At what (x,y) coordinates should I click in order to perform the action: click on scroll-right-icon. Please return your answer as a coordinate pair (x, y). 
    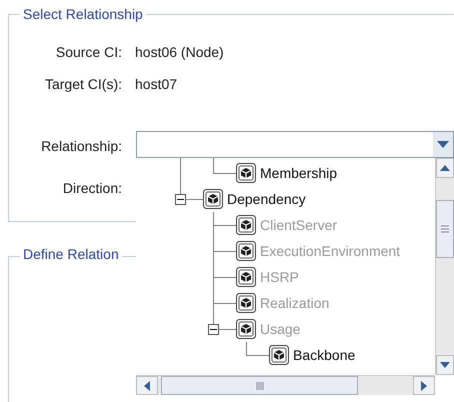
    Looking at the image, I should click on (424, 385).